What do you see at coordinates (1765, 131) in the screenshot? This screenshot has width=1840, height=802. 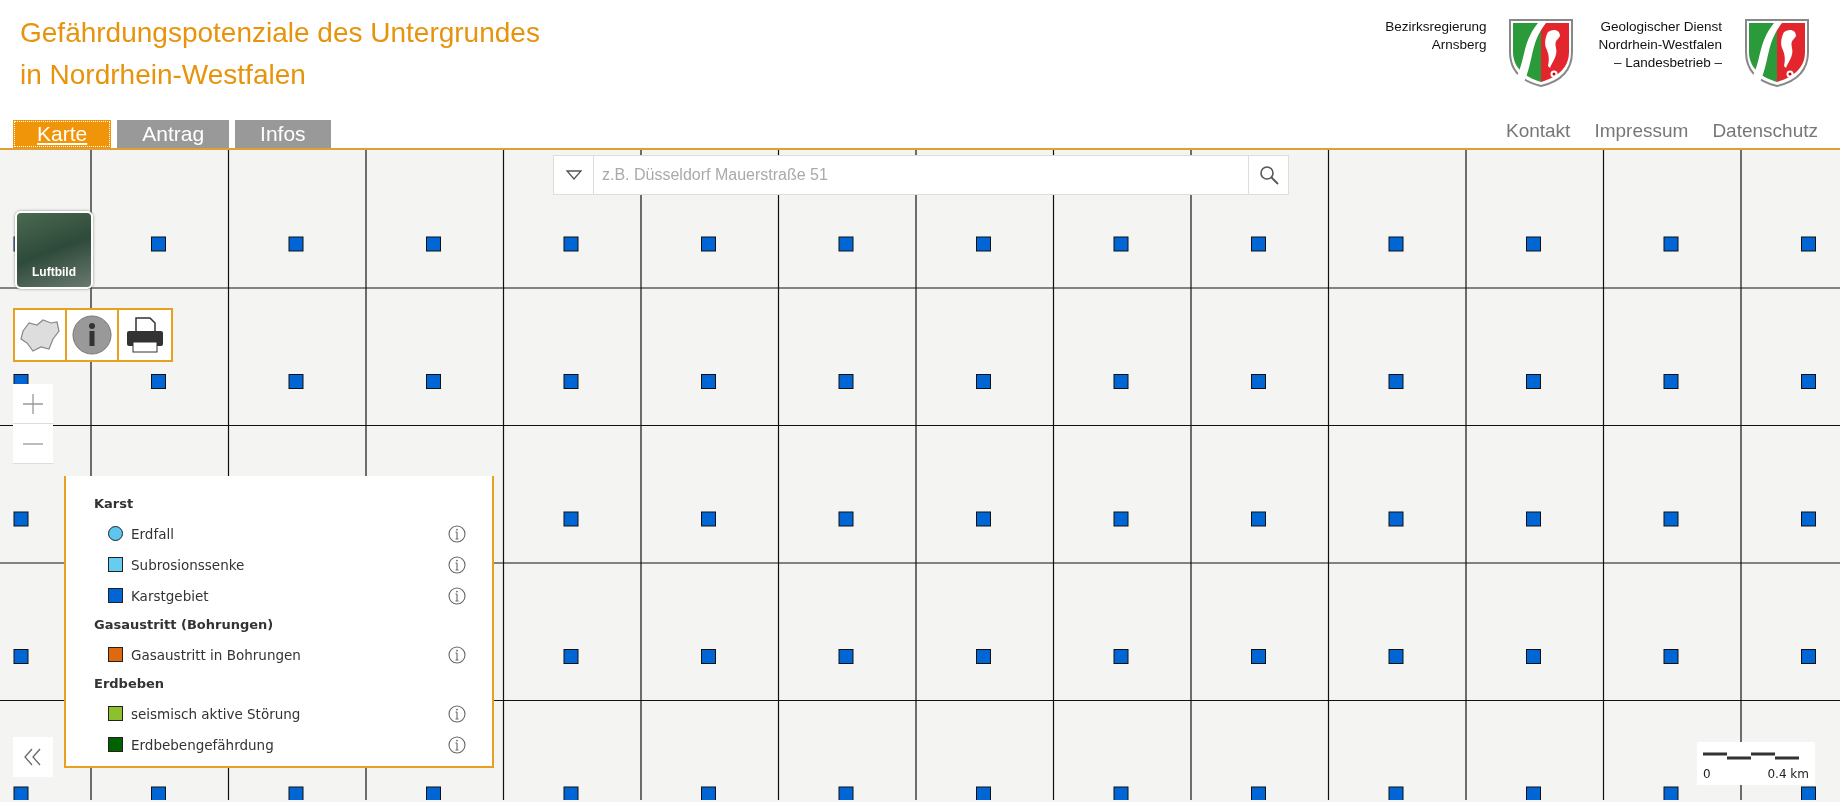 I see `nav-link: Datenschutz` at bounding box center [1765, 131].